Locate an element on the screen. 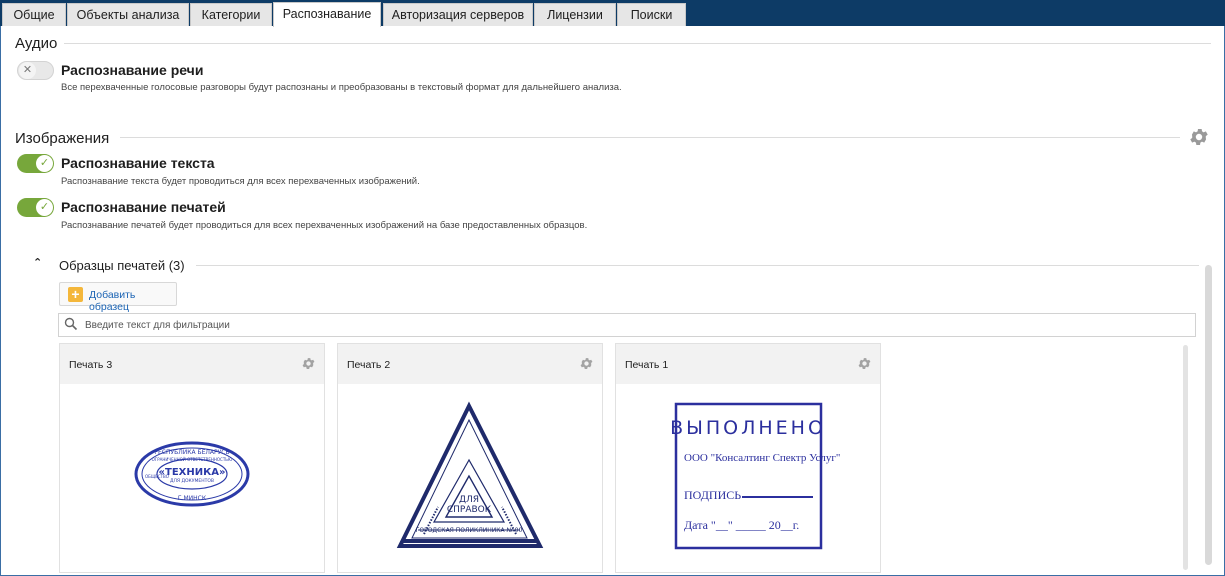 The width and height of the screenshot is (1225, 576). stamp-recognition-toggle: ✓ is located at coordinates (35, 207).